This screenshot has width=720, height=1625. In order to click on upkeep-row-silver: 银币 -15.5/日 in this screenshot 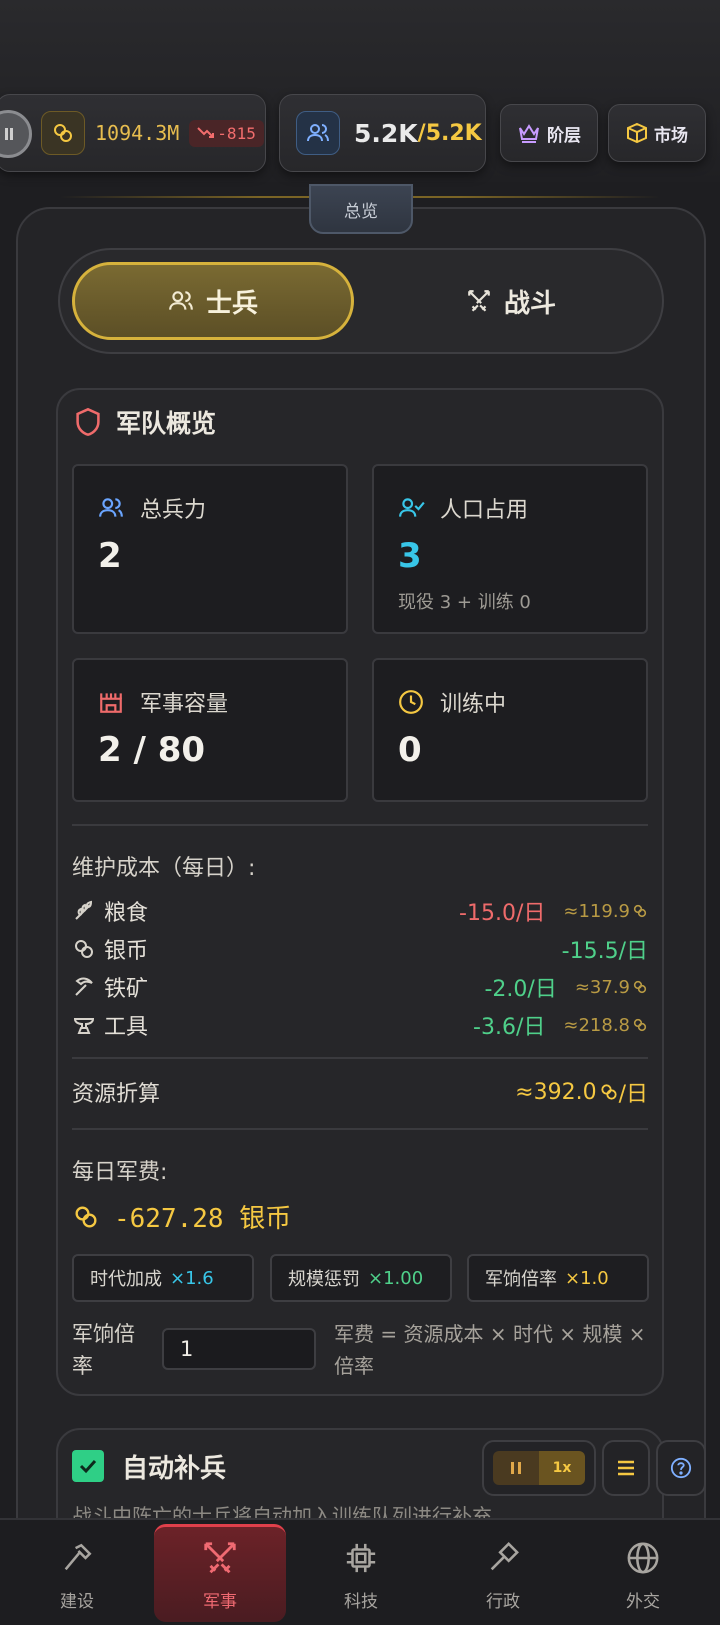, I will do `click(360, 949)`.